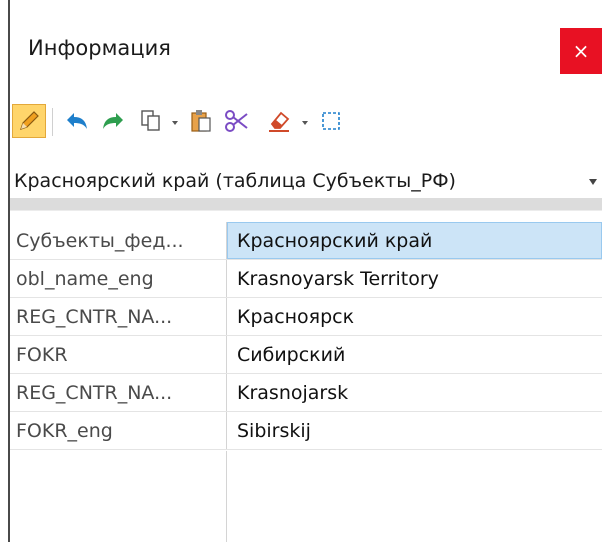  I want to click on table-row: FOKR Сибирский, so click(306, 355).